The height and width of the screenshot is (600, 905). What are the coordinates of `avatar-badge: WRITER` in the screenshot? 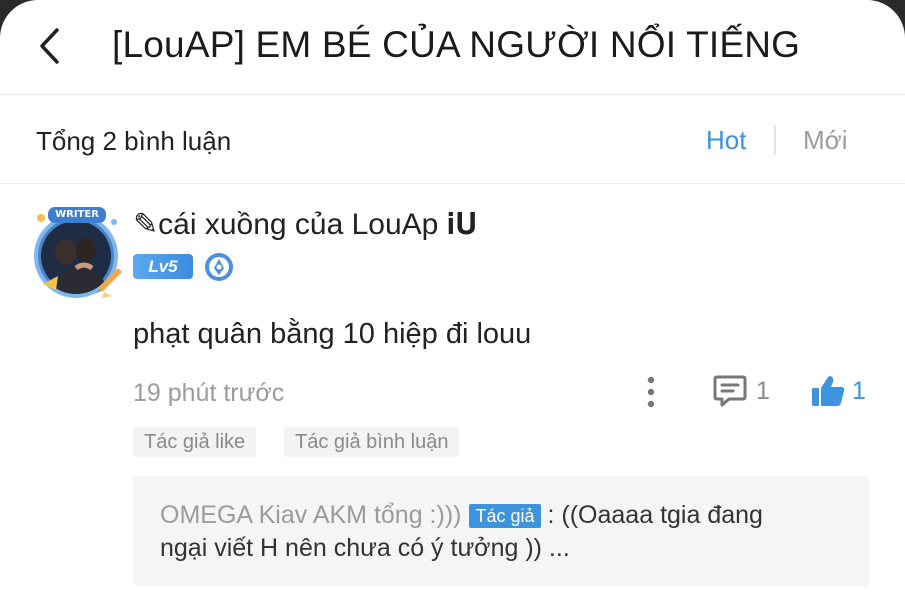 It's located at (77, 215).